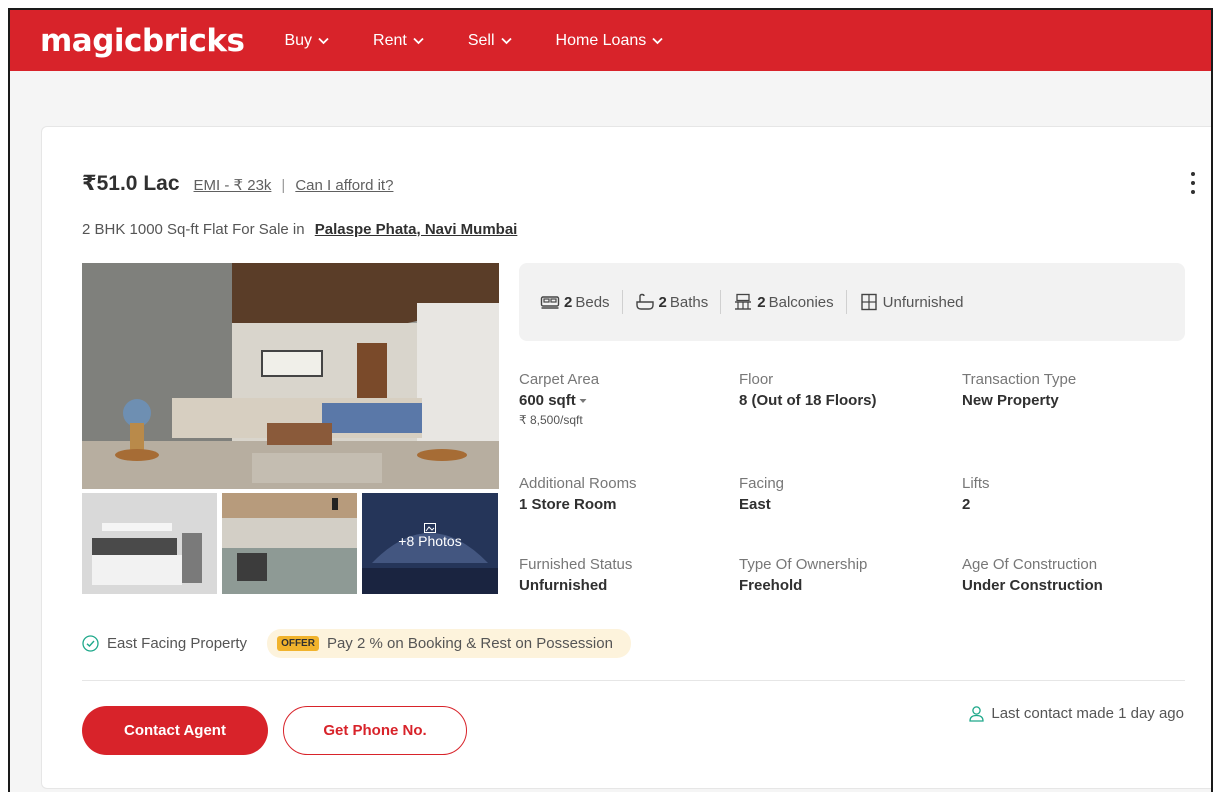 The height and width of the screenshot is (792, 1221). Describe the element at coordinates (583, 401) in the screenshot. I see `dropdown-caret-icon` at that location.